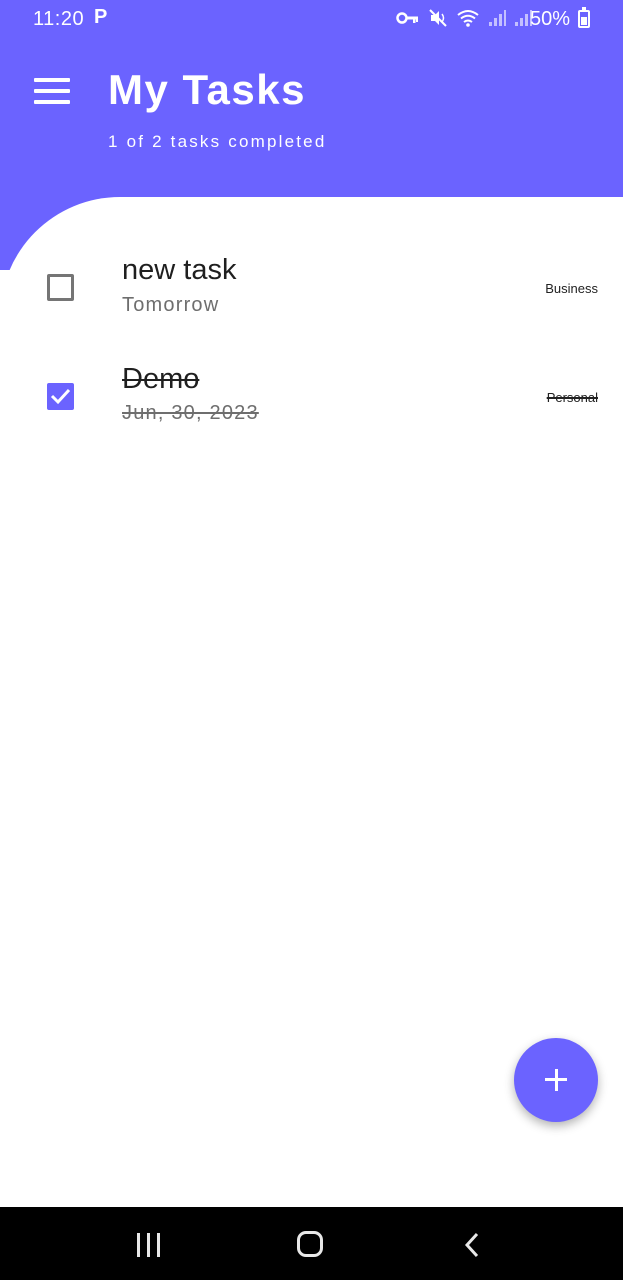 This screenshot has width=623, height=1280. Describe the element at coordinates (217, 141) in the screenshot. I see `tasks-progress-text: 1 of 2 tasks completed` at that location.